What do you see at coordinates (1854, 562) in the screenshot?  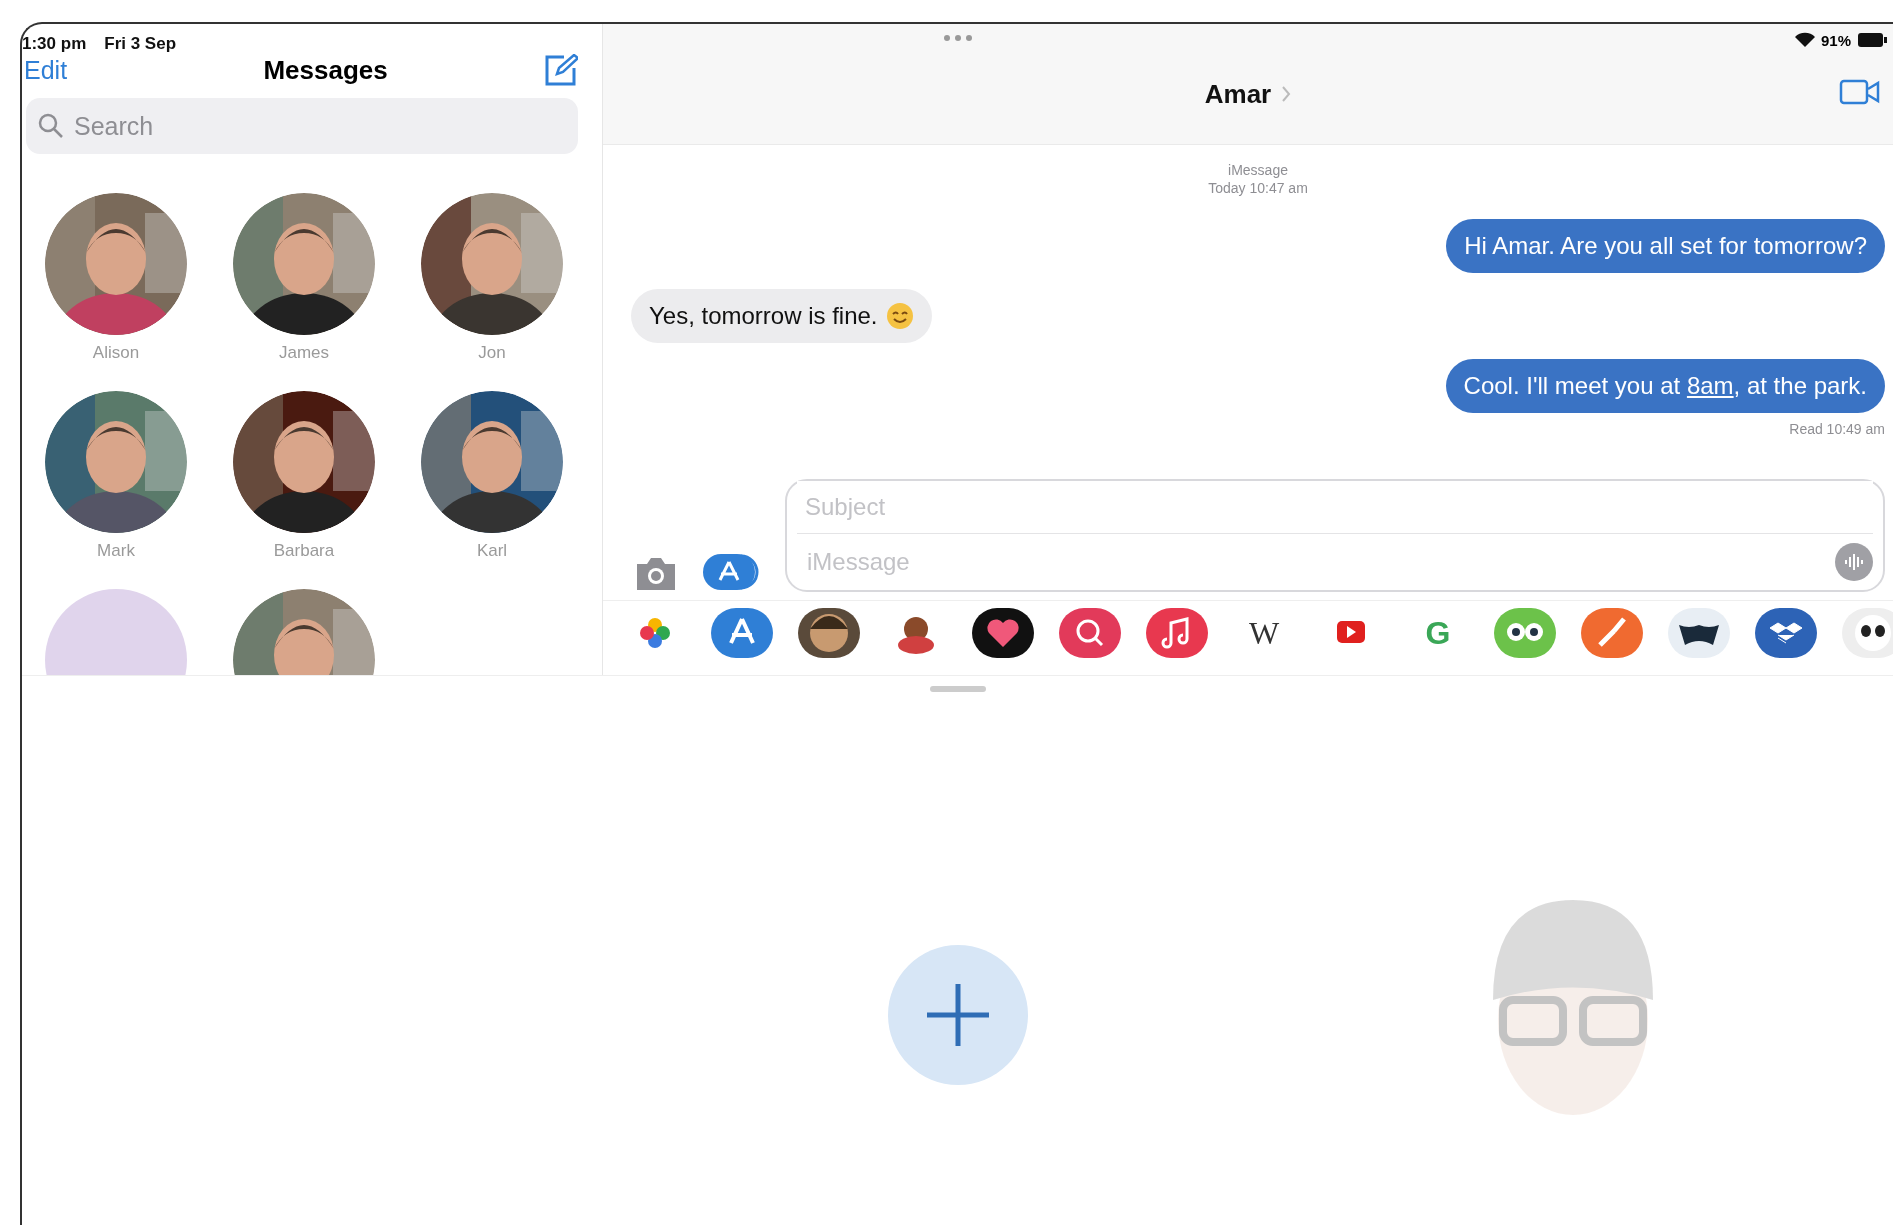 I see `audio-icon` at bounding box center [1854, 562].